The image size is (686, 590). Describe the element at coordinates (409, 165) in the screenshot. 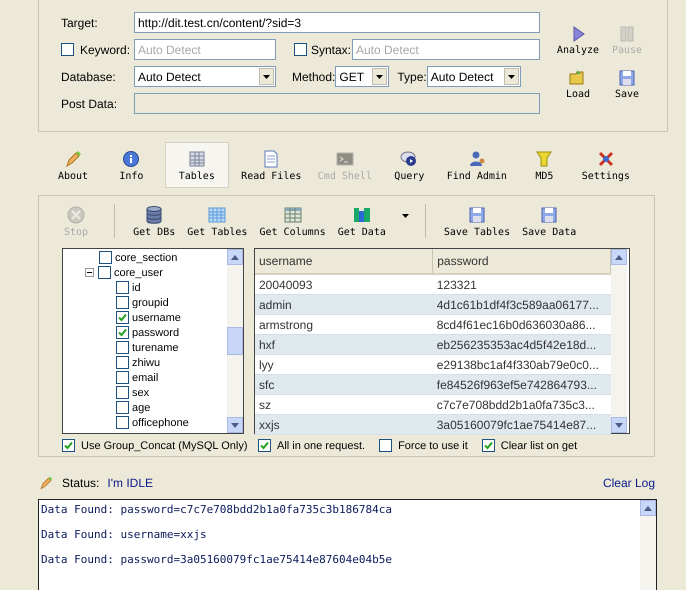

I see `tab: Query` at that location.